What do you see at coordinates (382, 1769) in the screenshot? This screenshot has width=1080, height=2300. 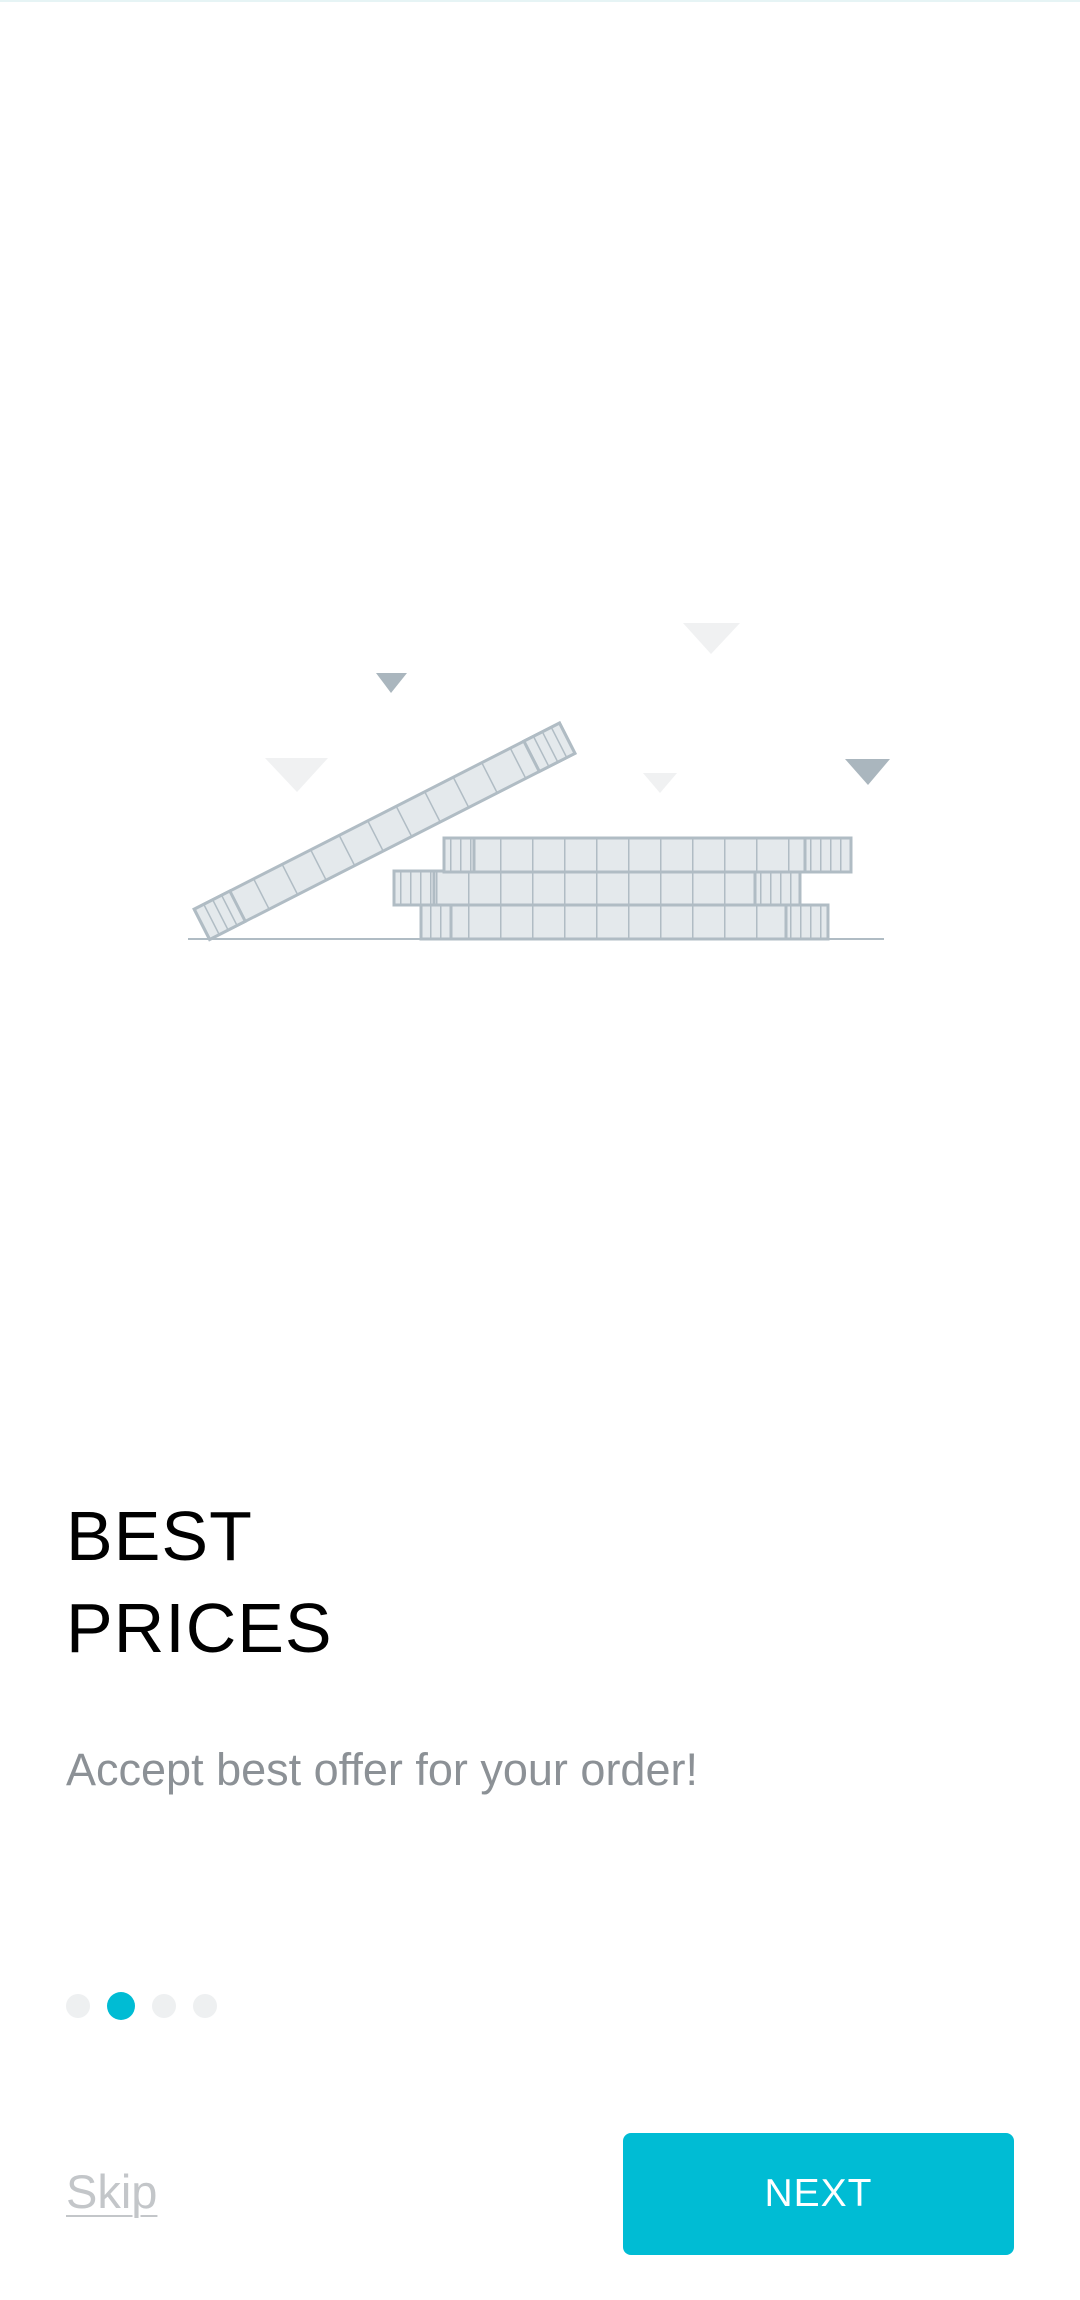 I see `page-subtitle: Accept best offer for your order!` at bounding box center [382, 1769].